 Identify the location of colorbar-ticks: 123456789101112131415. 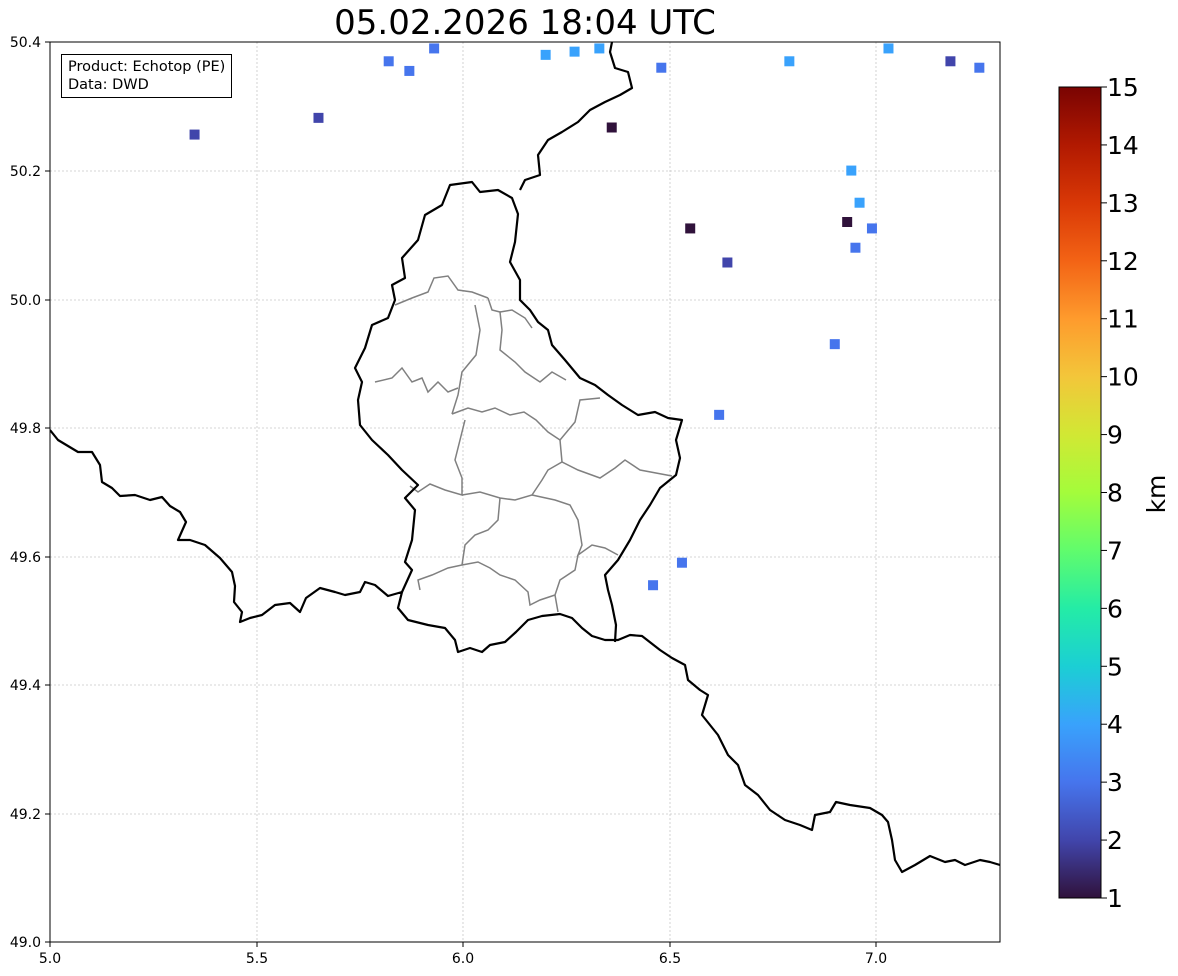
(1120, 493).